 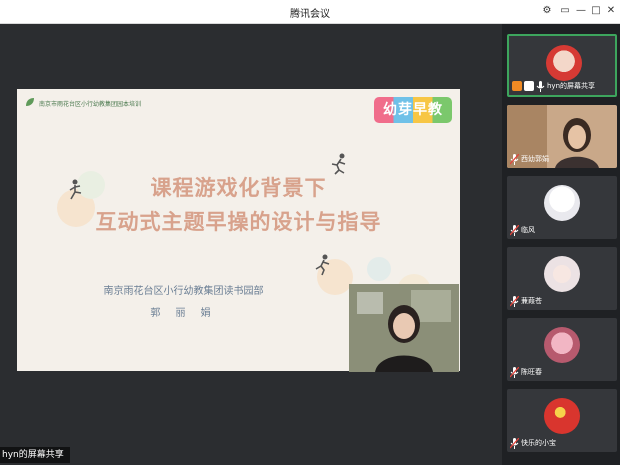 I want to click on participant-name: 蒹葭苍, so click(x=531, y=301).